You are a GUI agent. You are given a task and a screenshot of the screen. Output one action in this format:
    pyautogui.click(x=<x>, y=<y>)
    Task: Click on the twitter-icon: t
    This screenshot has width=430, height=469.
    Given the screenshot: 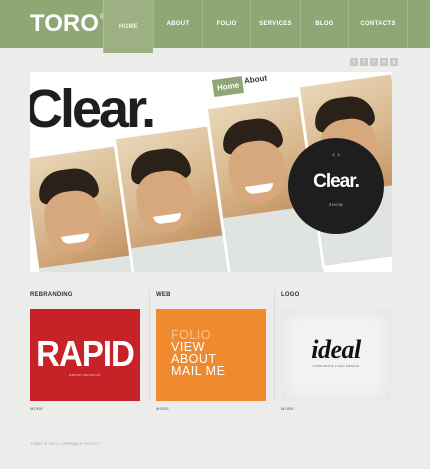 What is the action you would take?
    pyautogui.click(x=354, y=62)
    